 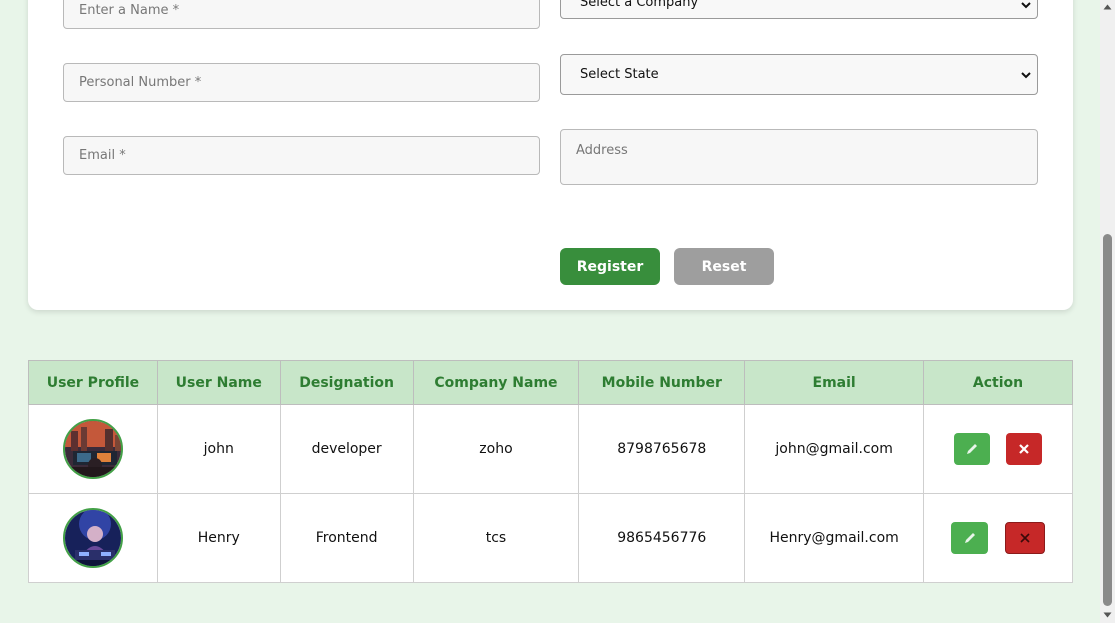 I want to click on header-email: Email, so click(x=834, y=382).